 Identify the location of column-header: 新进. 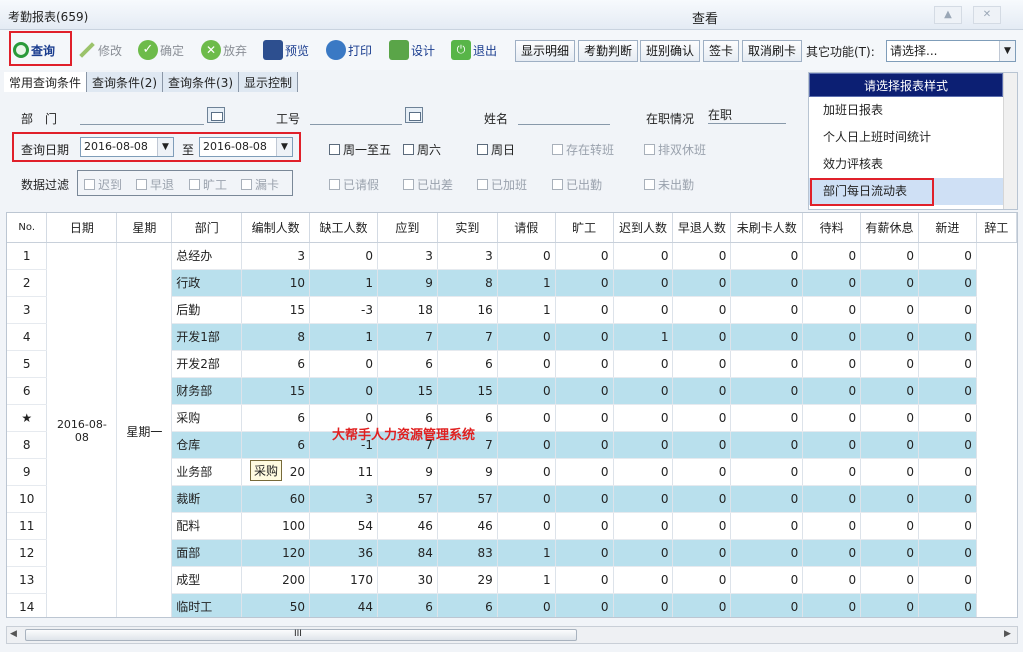
(947, 228).